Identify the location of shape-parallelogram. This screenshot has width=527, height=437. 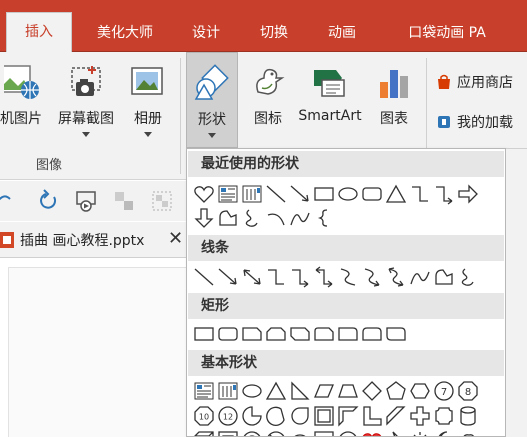
(324, 391).